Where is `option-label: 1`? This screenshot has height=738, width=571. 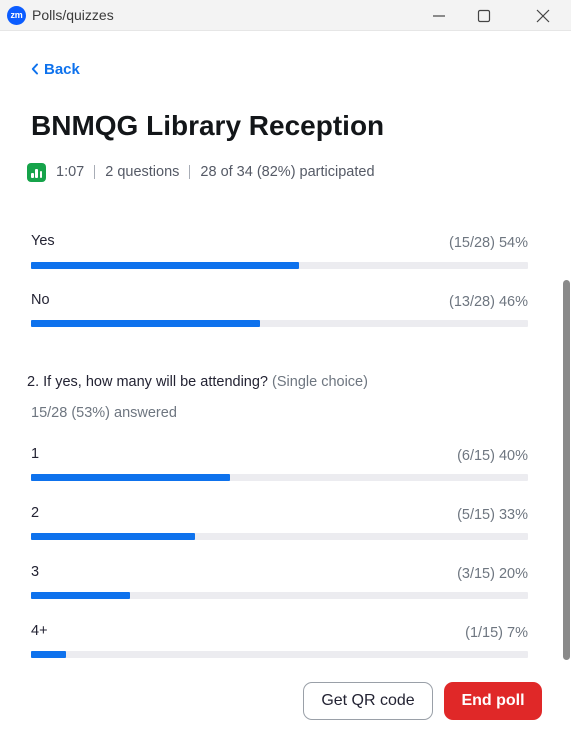
option-label: 1 is located at coordinates (35, 454).